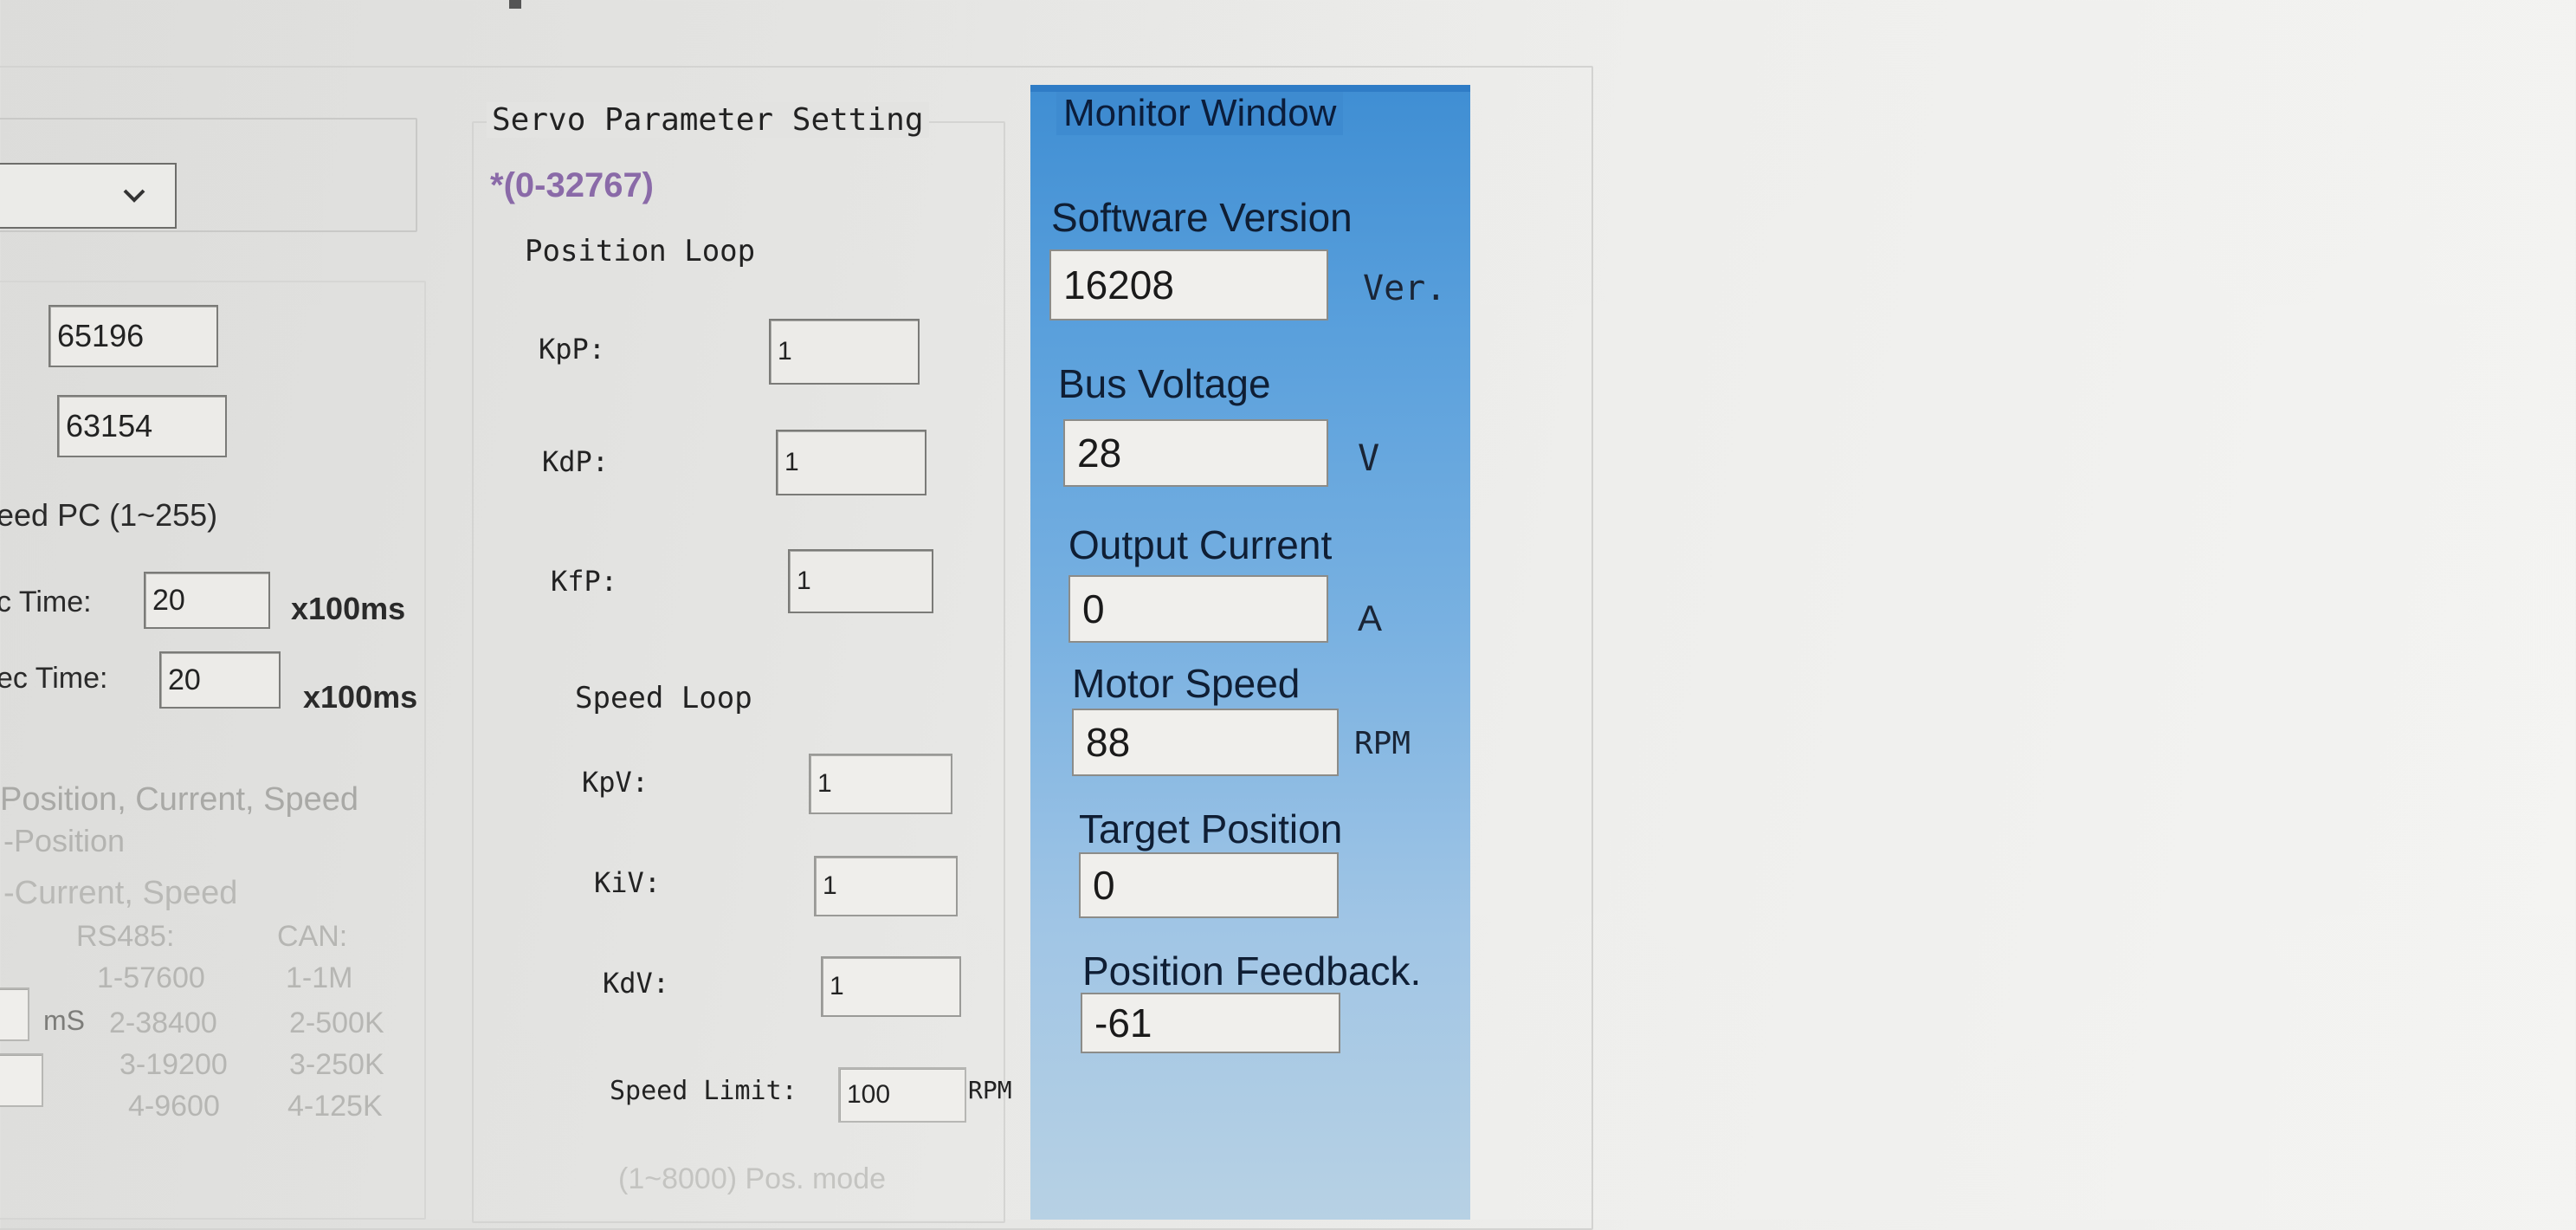 The width and height of the screenshot is (2576, 1230). What do you see at coordinates (708, 120) in the screenshot?
I see `servo-group-title: Servo Parameter Setting` at bounding box center [708, 120].